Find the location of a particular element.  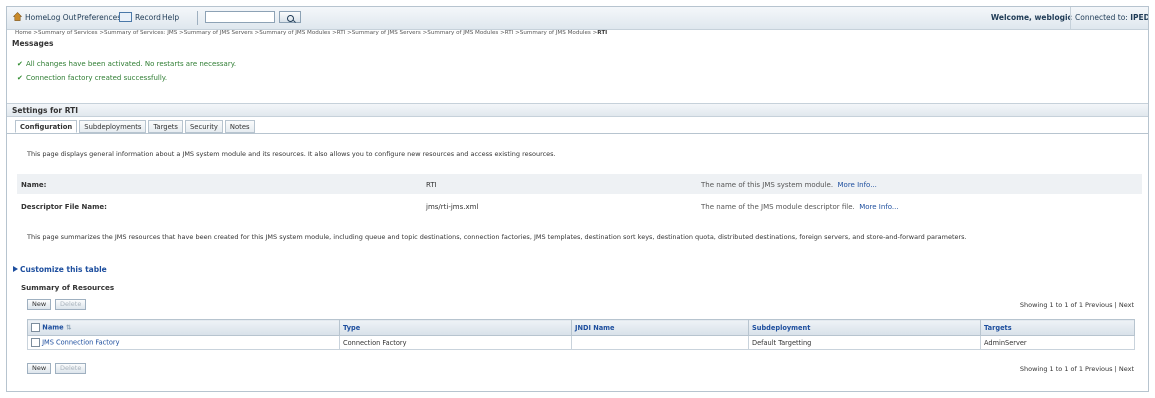

select-all-checkbox is located at coordinates (35, 327).